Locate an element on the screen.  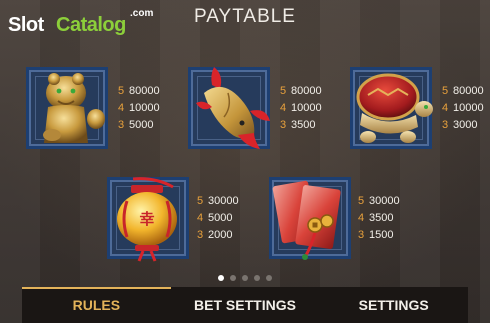
pay-row: 3 3000 is located at coordinates (466, 125).